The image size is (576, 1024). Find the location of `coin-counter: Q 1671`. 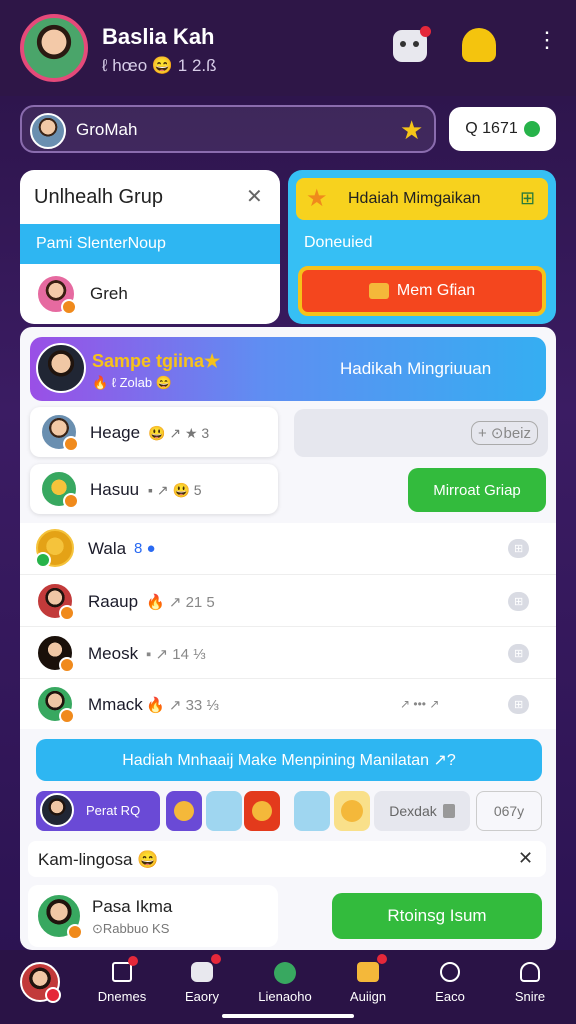

coin-counter: Q 1671 is located at coordinates (502, 129).